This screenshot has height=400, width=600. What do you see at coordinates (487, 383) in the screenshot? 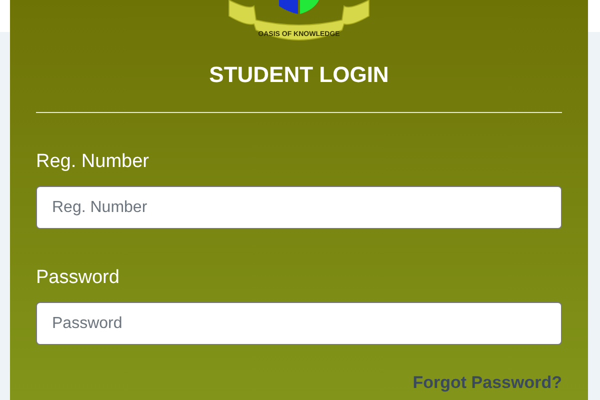
I see `forgot-password-link: Forgot Password?` at bounding box center [487, 383].